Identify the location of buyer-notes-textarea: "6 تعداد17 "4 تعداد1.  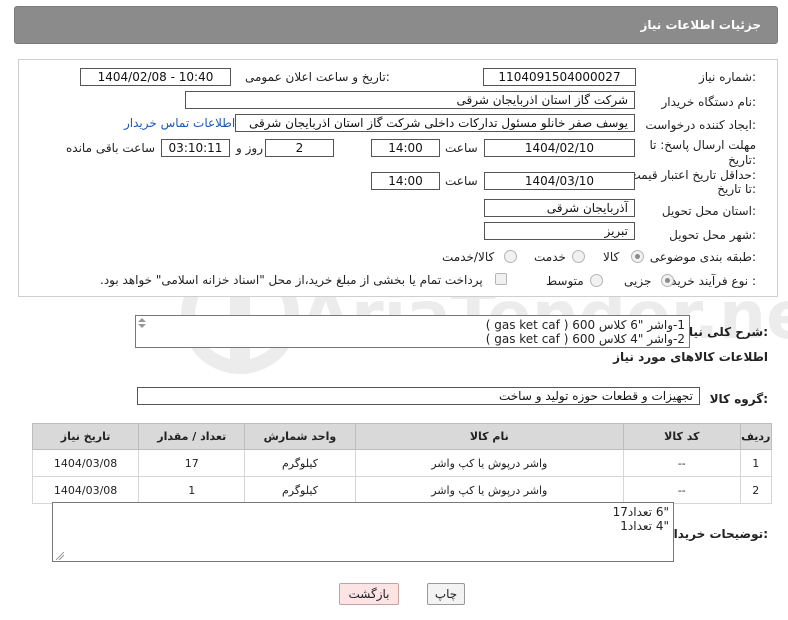
(363, 532).